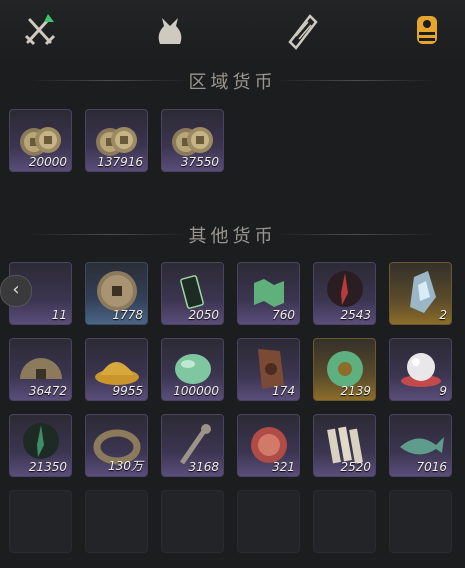 This screenshot has height=568, width=465. Describe the element at coordinates (283, 391) in the screenshot. I see `item-quantity: 174` at that location.